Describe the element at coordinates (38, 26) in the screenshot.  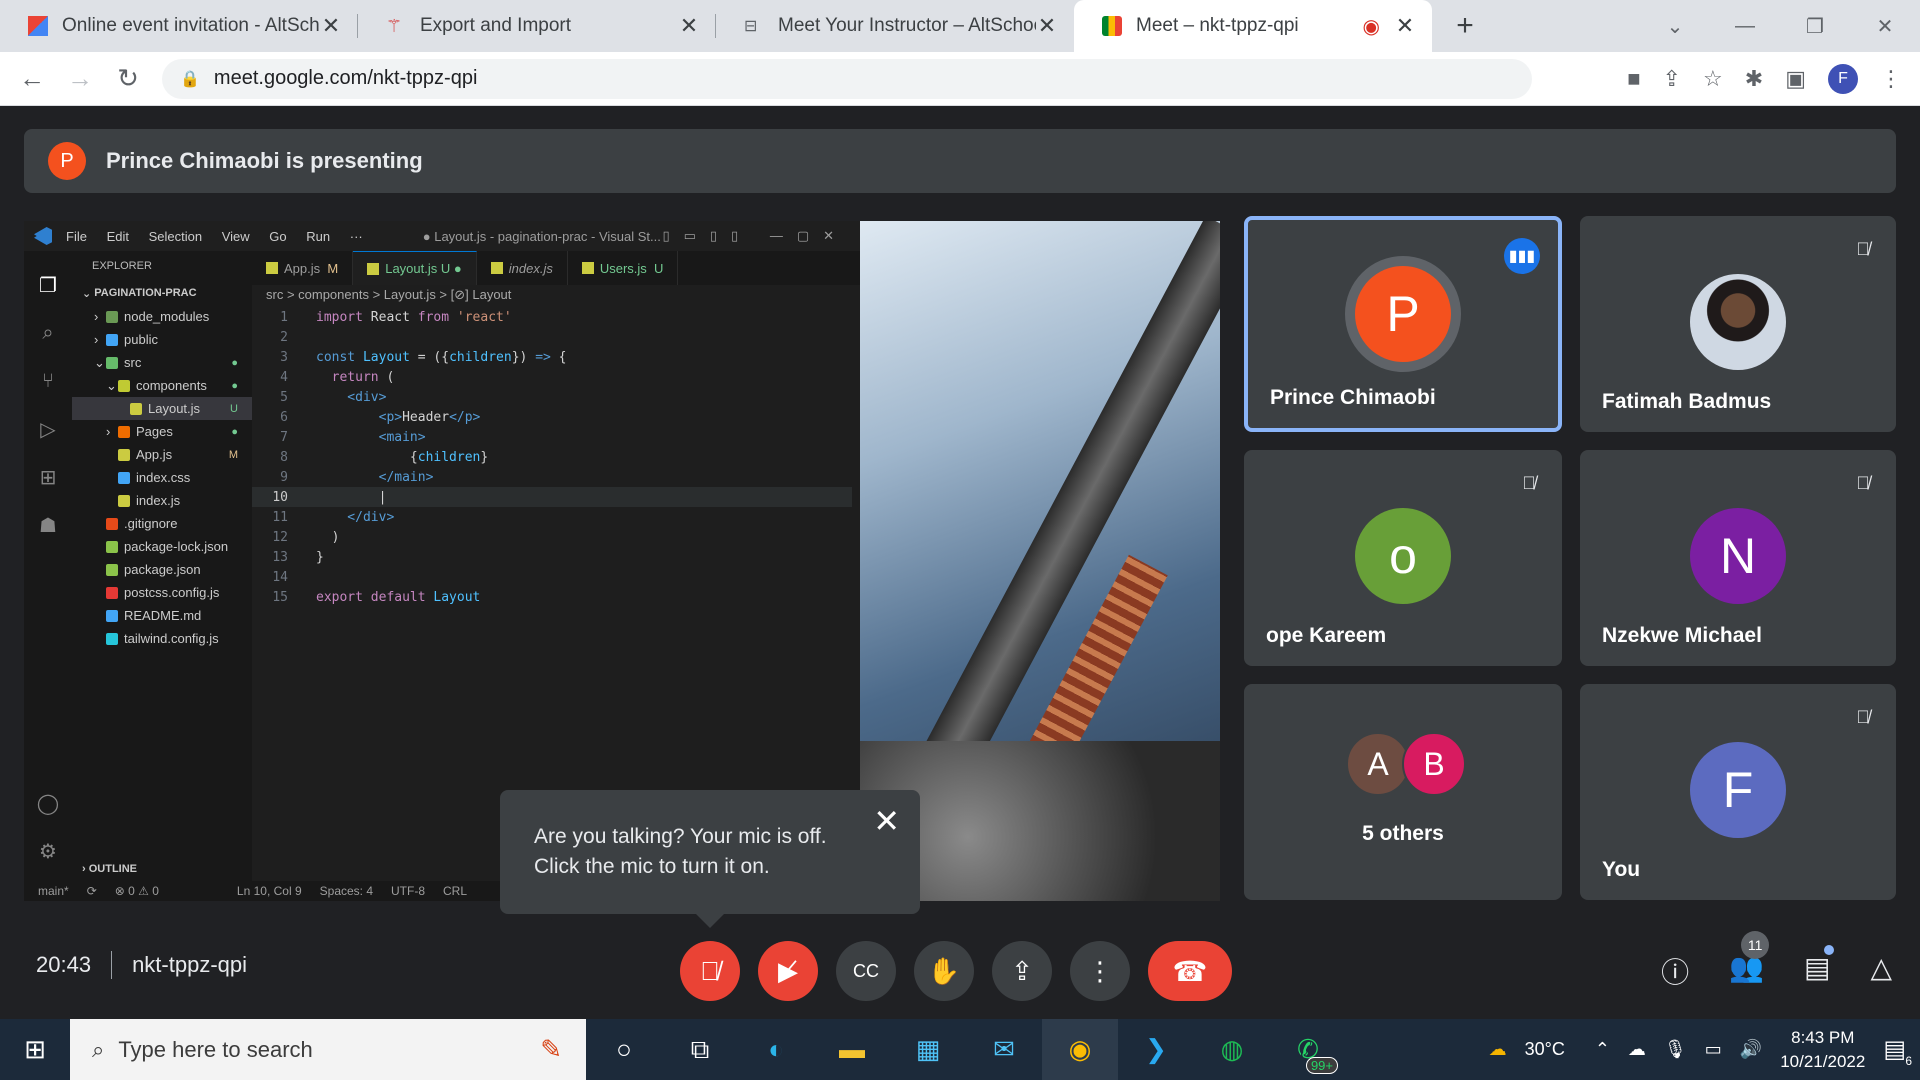
I see `gmail-icon` at that location.